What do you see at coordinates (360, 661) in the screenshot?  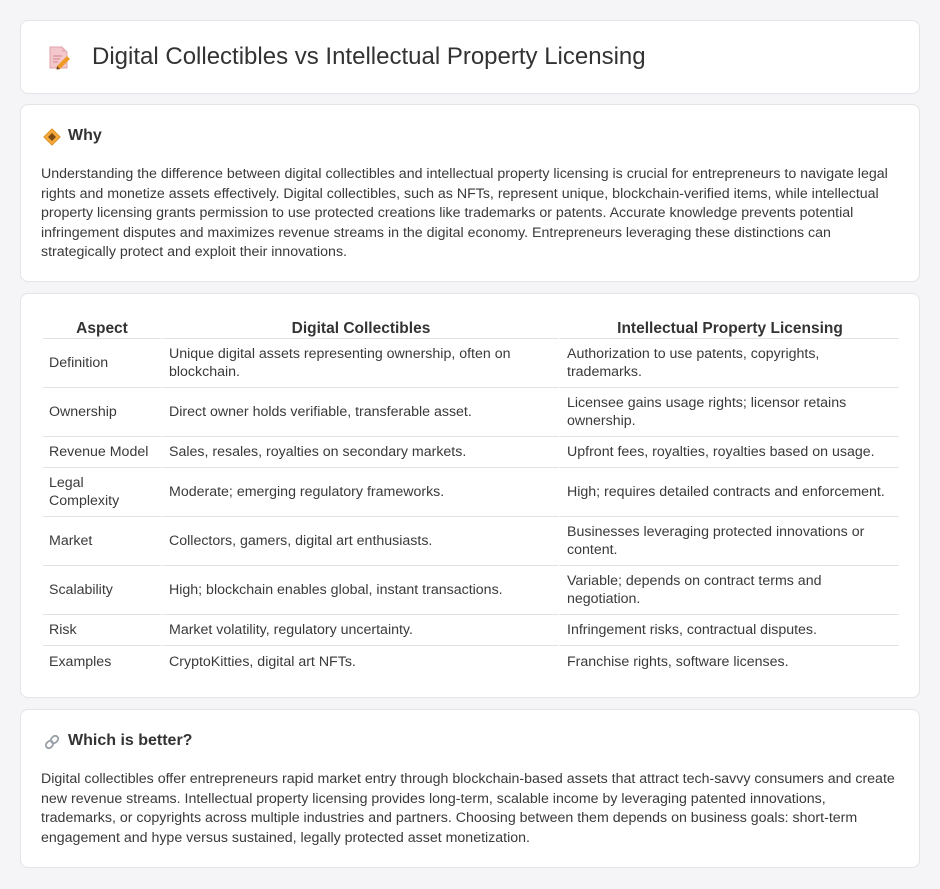 I see `digital-collectibles-cell: CryptoKitties, digital art NFTs.` at bounding box center [360, 661].